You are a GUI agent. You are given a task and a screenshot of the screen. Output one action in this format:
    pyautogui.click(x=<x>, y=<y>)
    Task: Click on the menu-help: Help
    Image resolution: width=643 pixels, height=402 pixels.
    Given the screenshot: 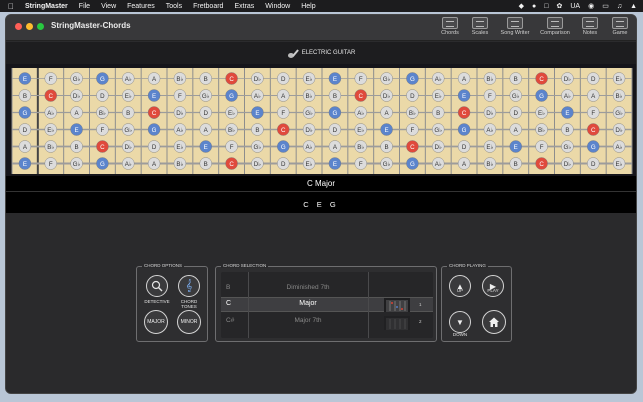 What is the action you would take?
    pyautogui.click(x=308, y=6)
    